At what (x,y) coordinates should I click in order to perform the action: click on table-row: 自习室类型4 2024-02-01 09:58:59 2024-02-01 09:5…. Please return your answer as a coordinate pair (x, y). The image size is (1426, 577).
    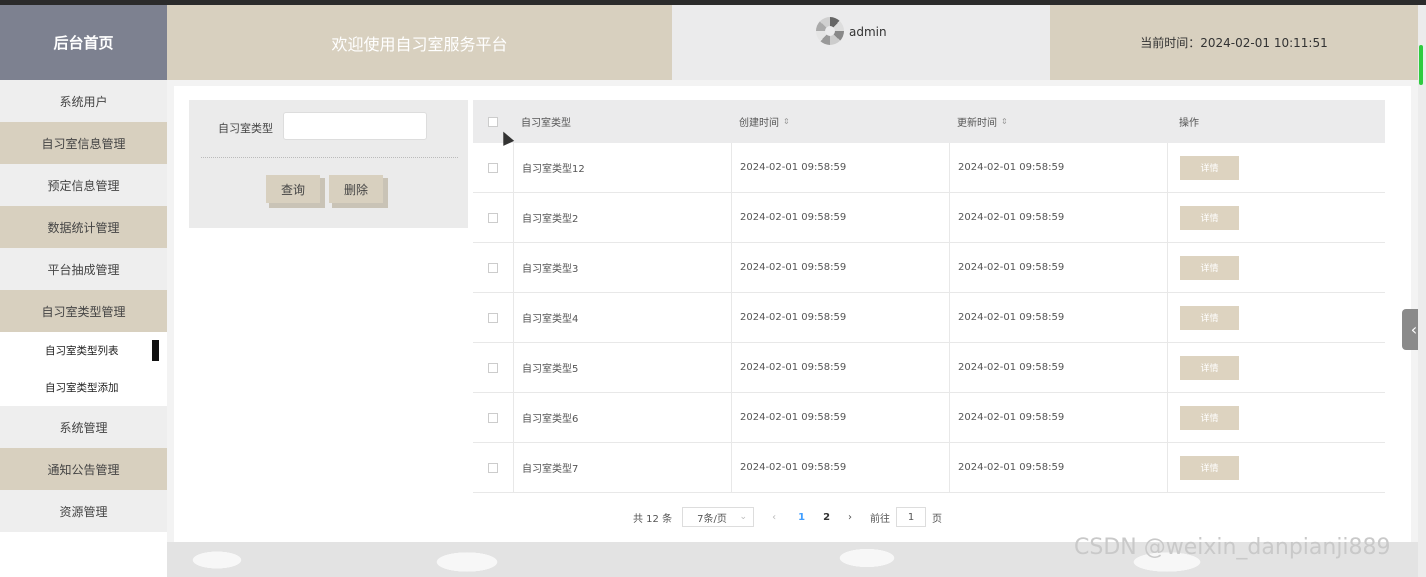
    Looking at the image, I should click on (929, 318).